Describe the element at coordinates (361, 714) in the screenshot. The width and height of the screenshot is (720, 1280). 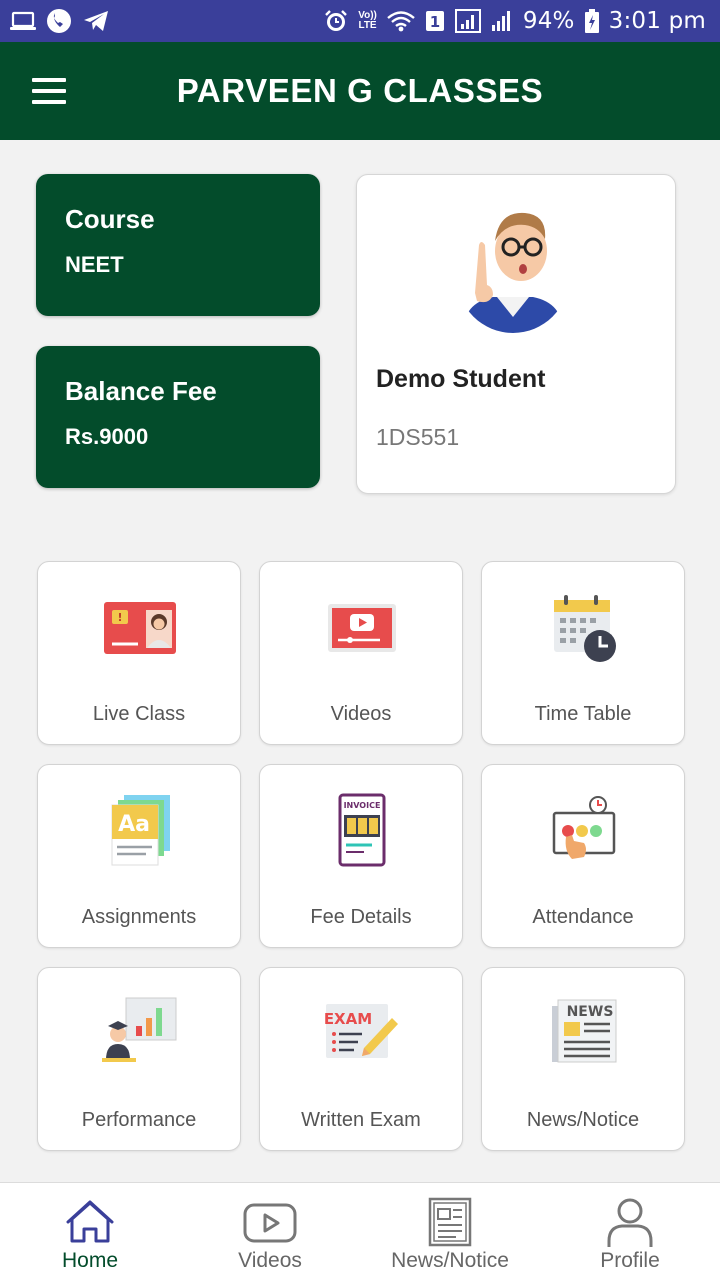
I see `tile-label: Videos` at that location.